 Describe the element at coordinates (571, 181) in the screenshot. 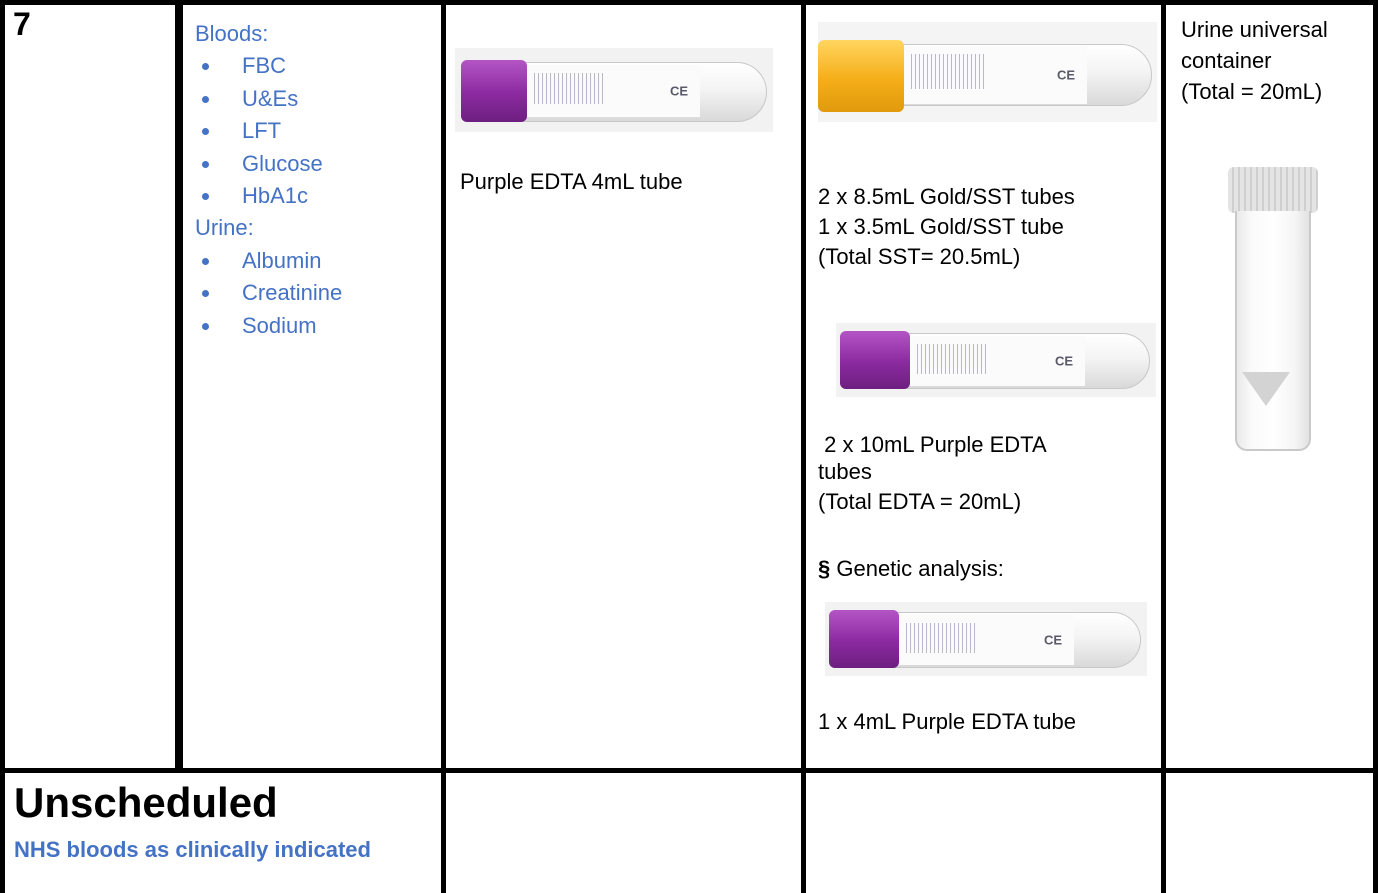

I see `purple-edta-caption: Purple EDTA 4mL tube` at that location.